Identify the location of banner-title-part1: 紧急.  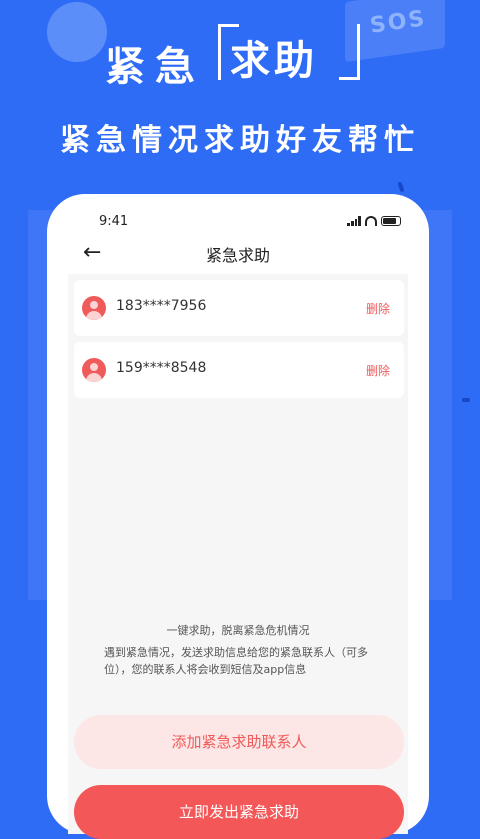
(155, 67).